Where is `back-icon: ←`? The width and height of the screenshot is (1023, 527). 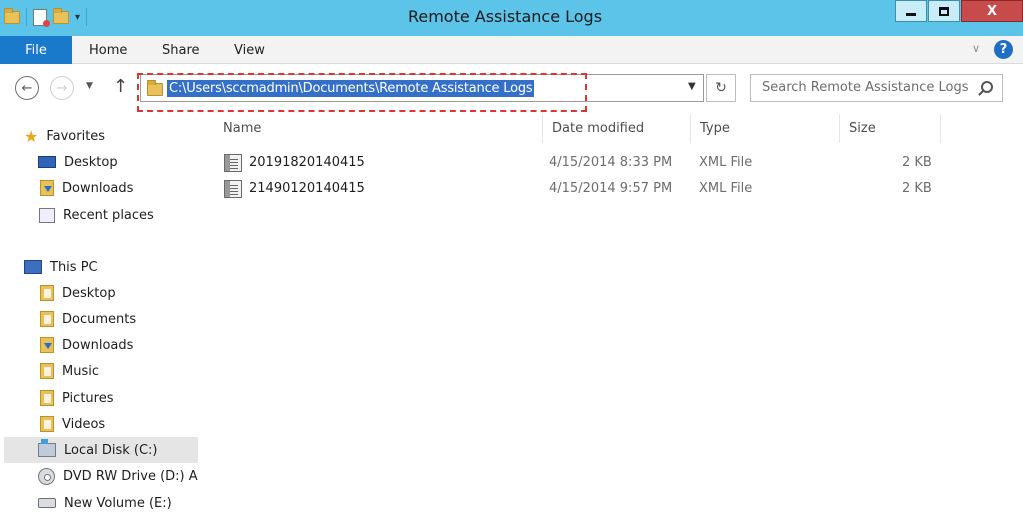
back-icon: ← is located at coordinates (27, 88).